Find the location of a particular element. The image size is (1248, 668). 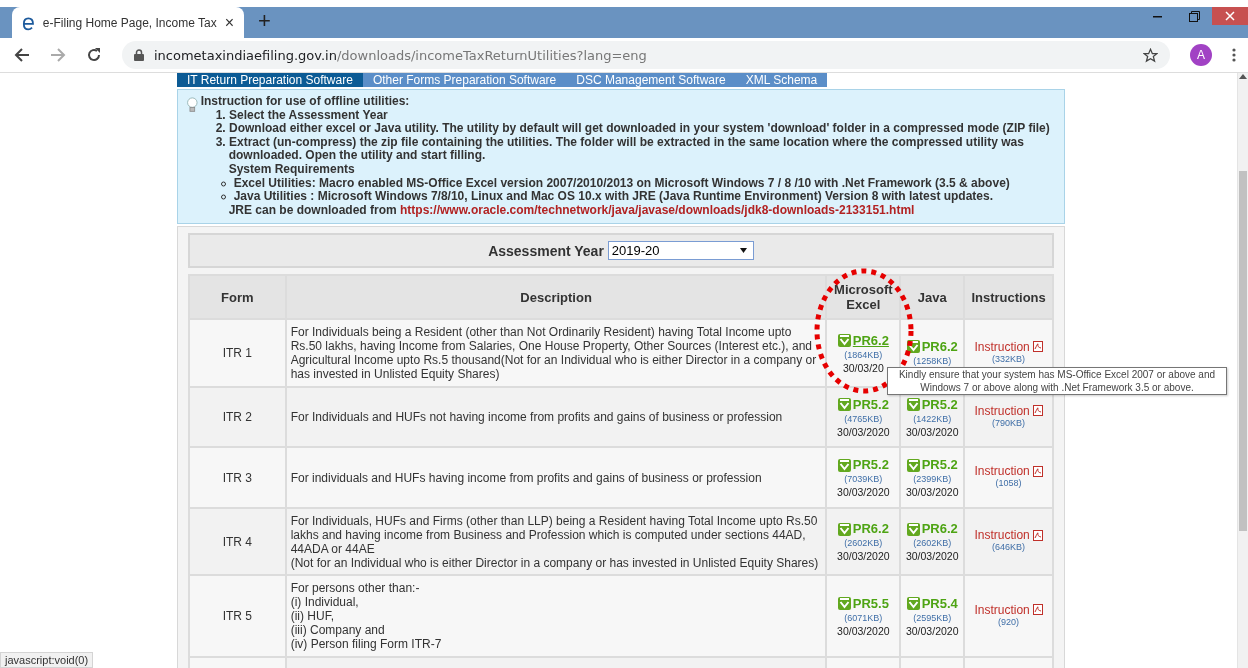

file-size-link: (4765KB) is located at coordinates (863, 419).